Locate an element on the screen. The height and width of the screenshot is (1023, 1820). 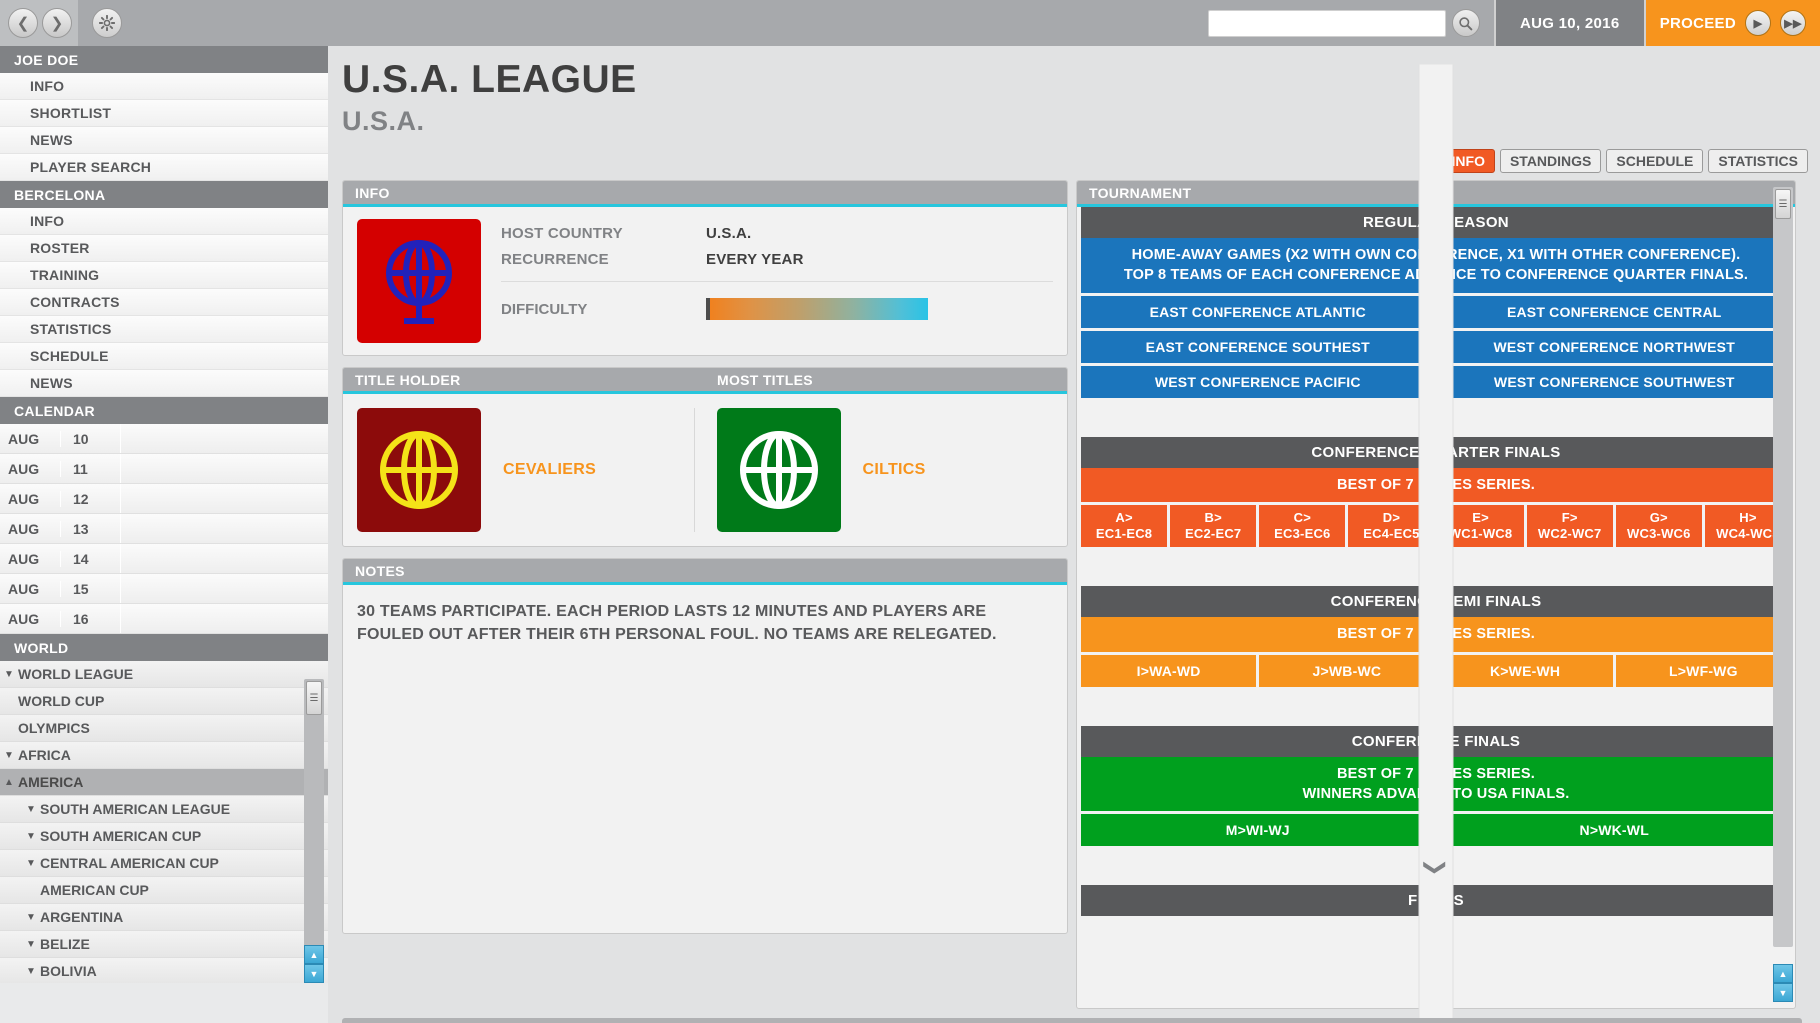
chevron-up-icon: ▲ is located at coordinates (9, 782).